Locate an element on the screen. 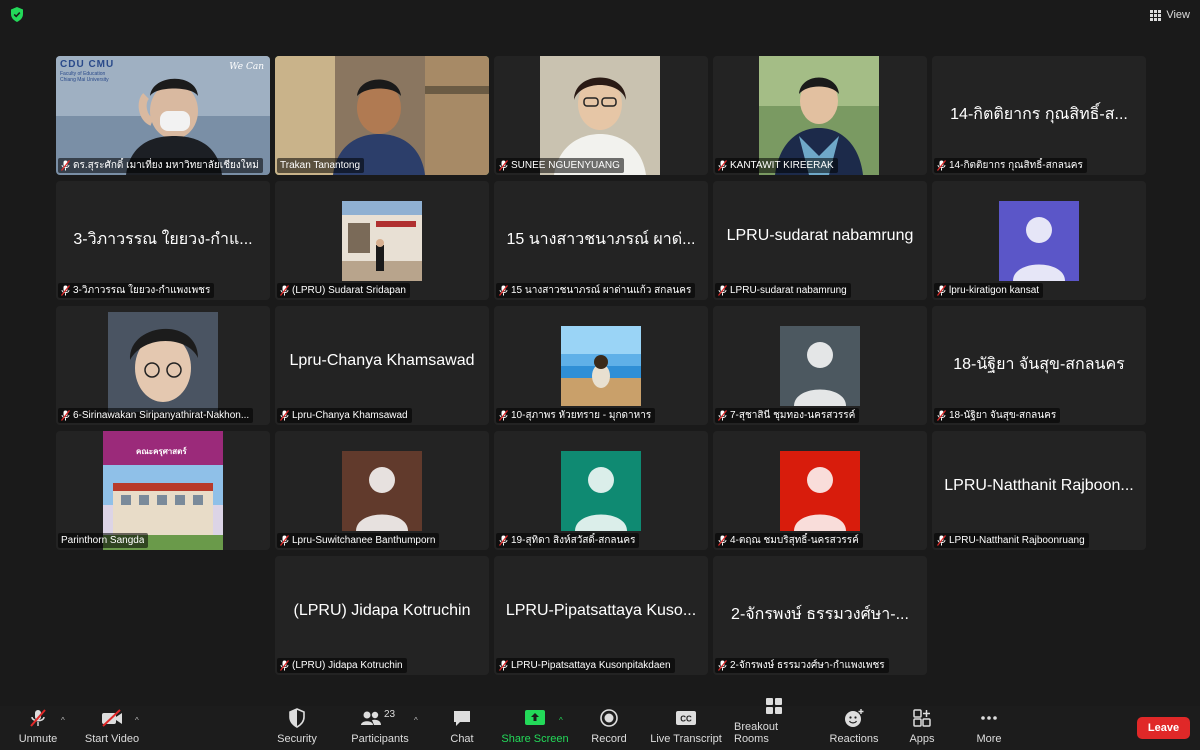 Image resolution: width=1200 pixels, height=750 pixels. share-options-caret: ^ is located at coordinates (561, 720).